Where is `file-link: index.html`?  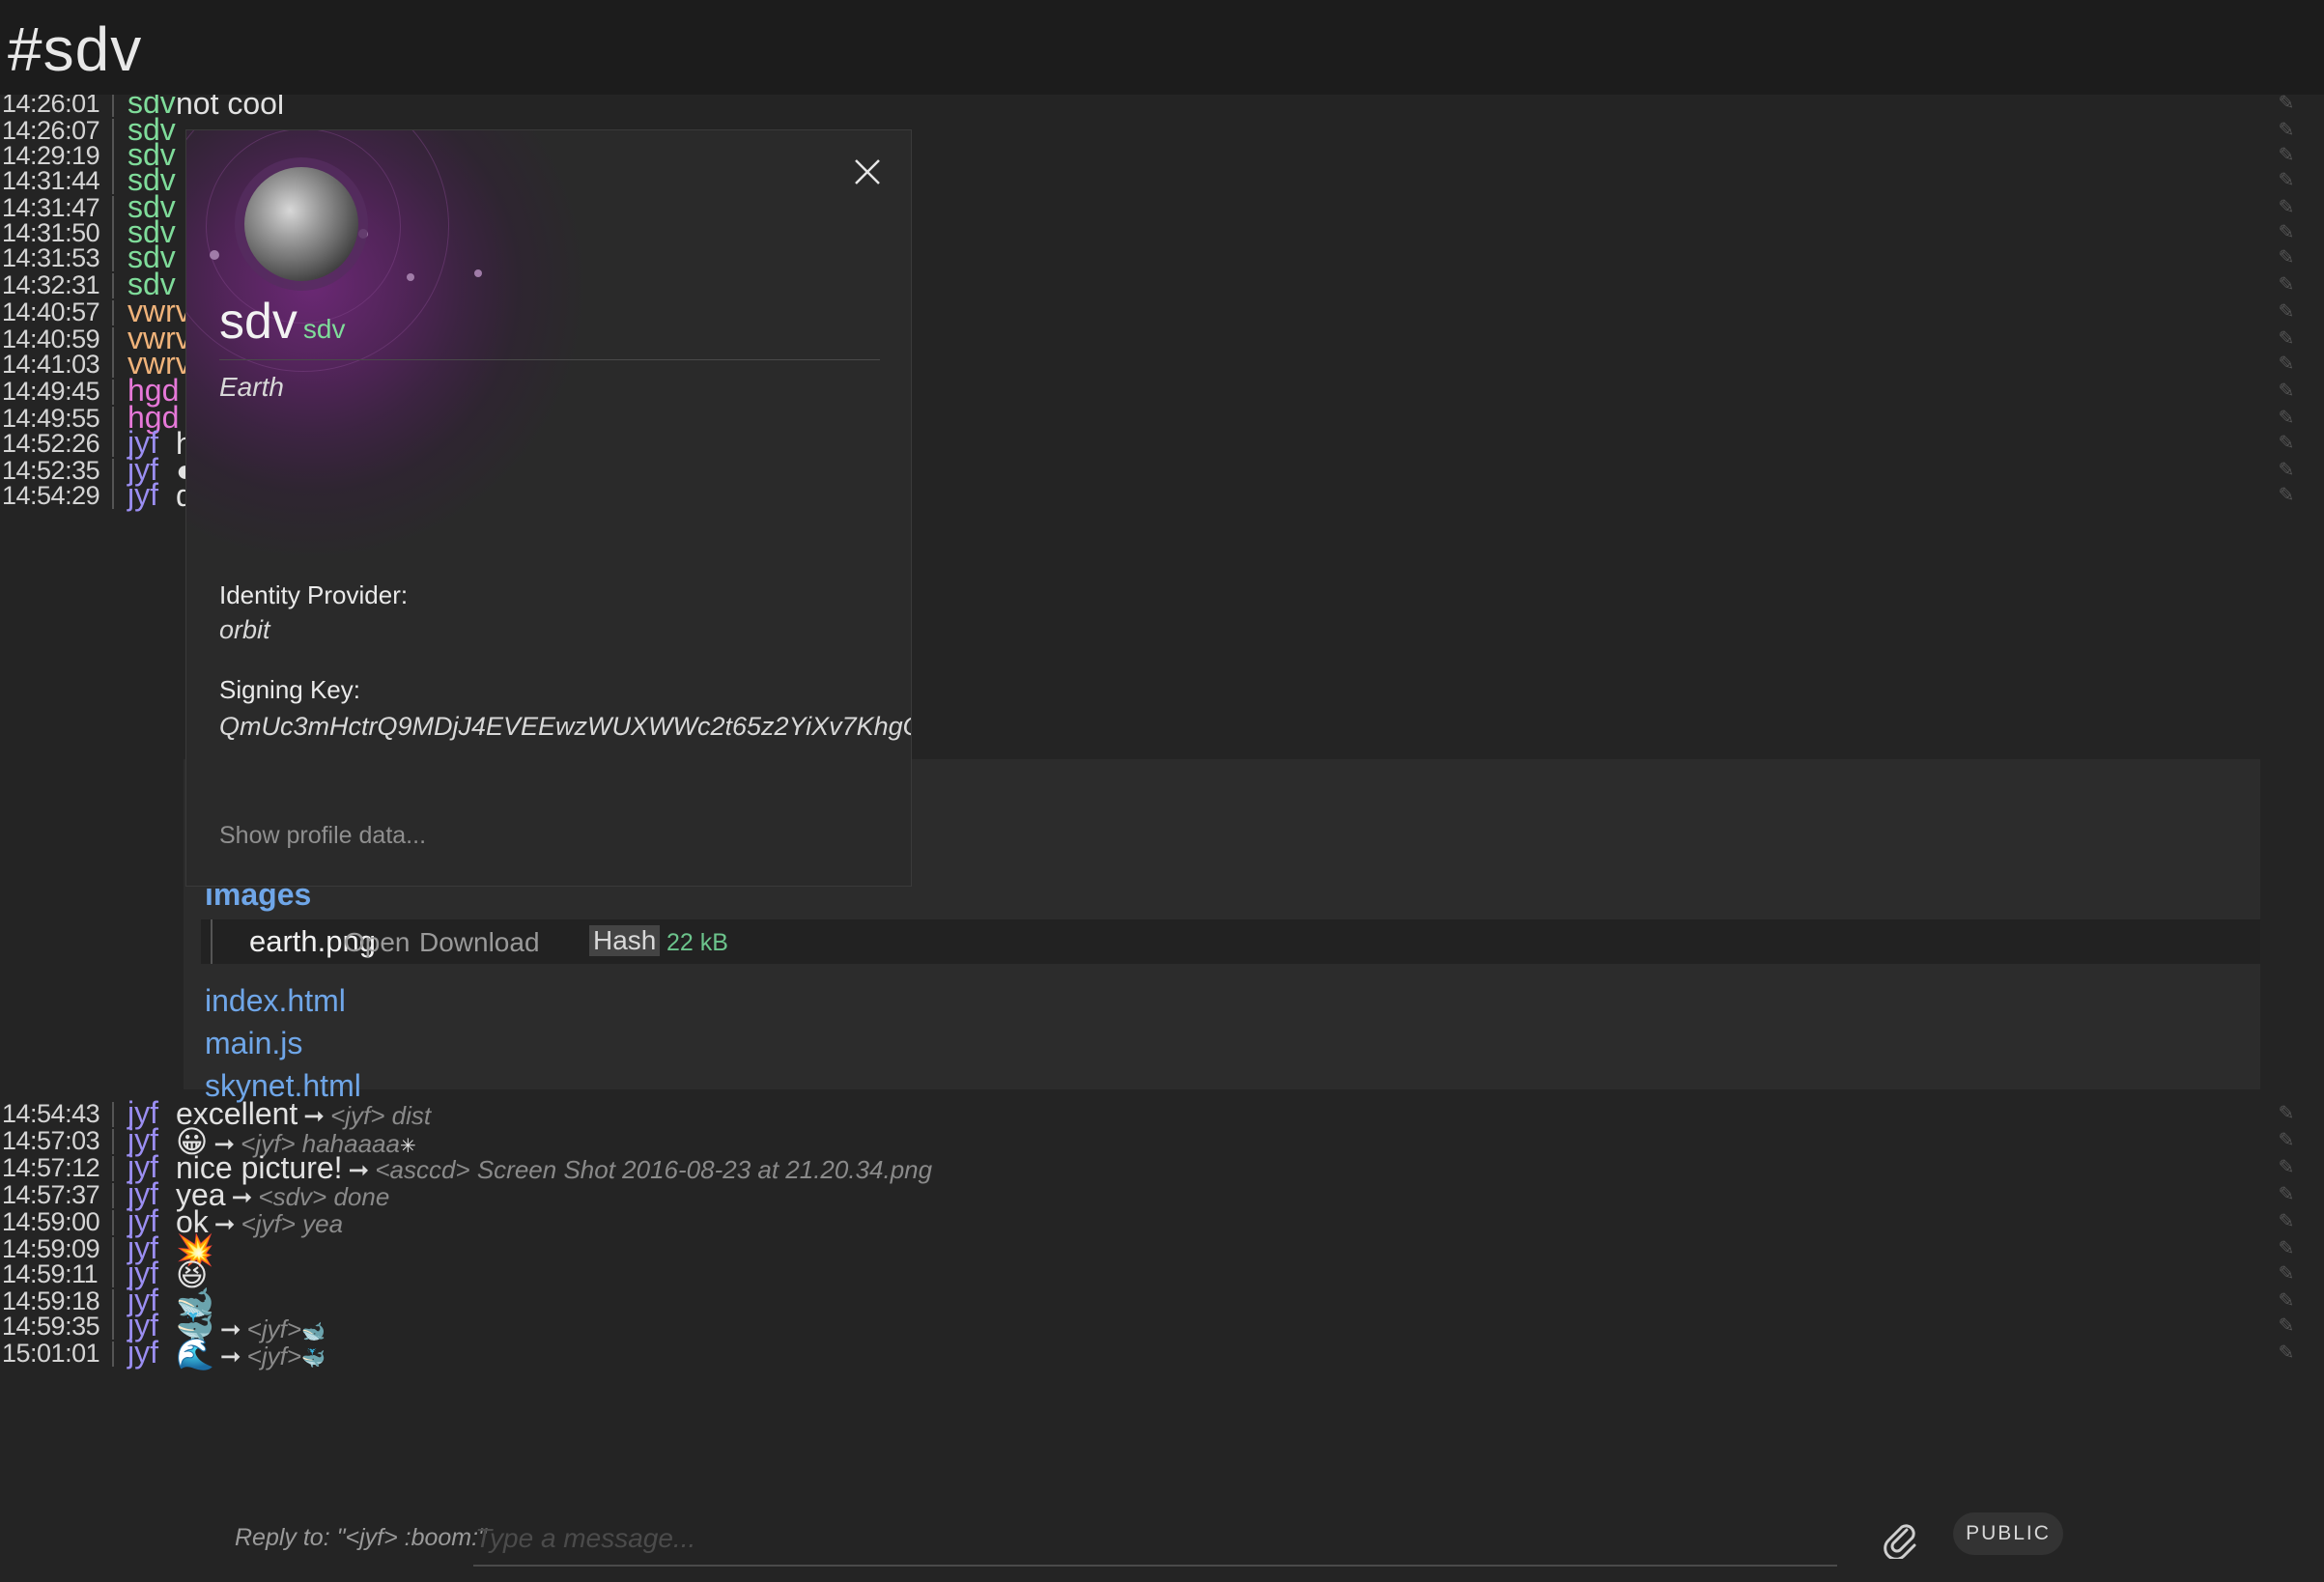
file-link: index.html is located at coordinates (275, 1001).